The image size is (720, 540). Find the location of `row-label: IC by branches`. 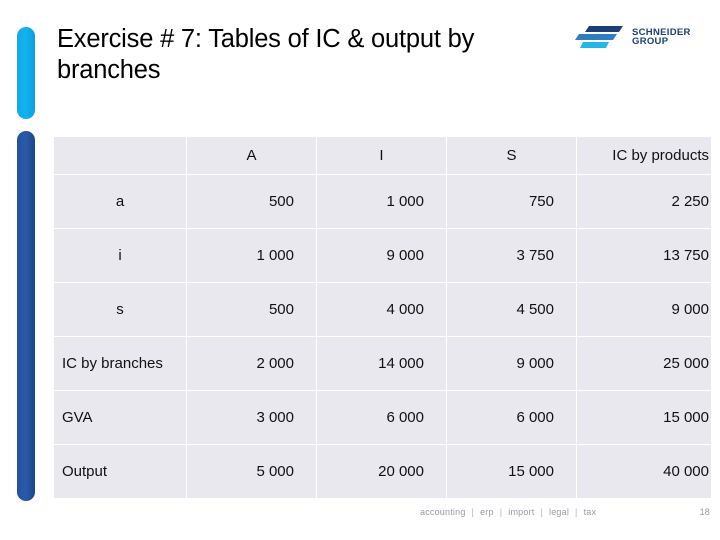

row-label: IC by branches is located at coordinates (120, 363).